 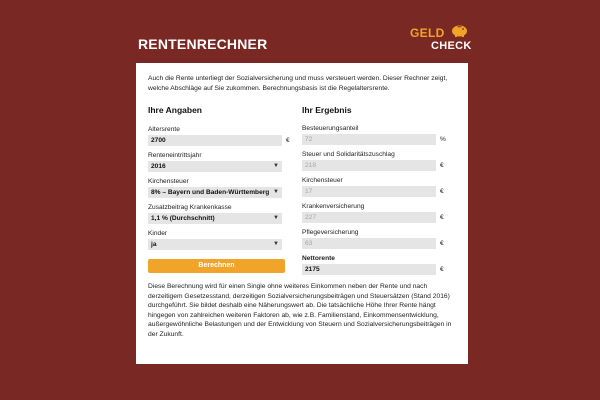 I want to click on piggy-bank-icon, so click(x=459, y=31).